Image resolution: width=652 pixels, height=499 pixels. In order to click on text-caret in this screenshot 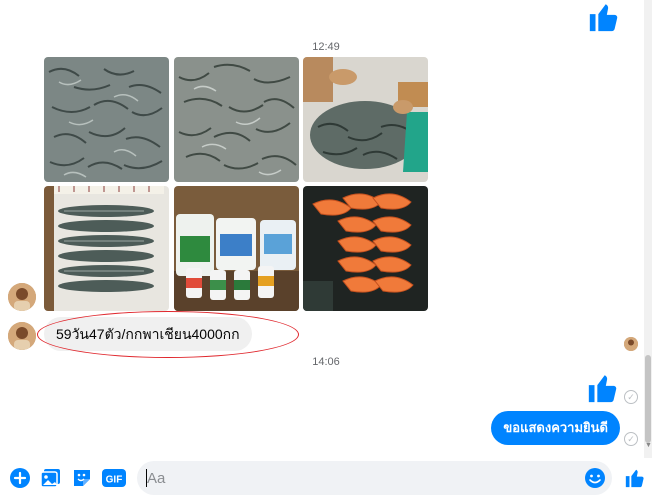, I will do `click(146, 478)`.